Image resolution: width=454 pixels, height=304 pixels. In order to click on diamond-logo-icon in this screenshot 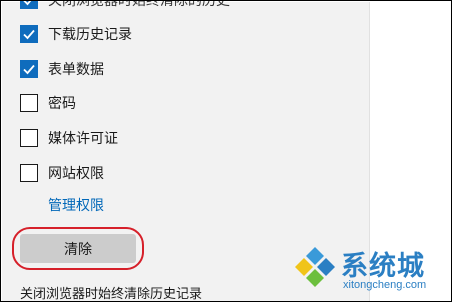, I will do `click(315, 267)`.